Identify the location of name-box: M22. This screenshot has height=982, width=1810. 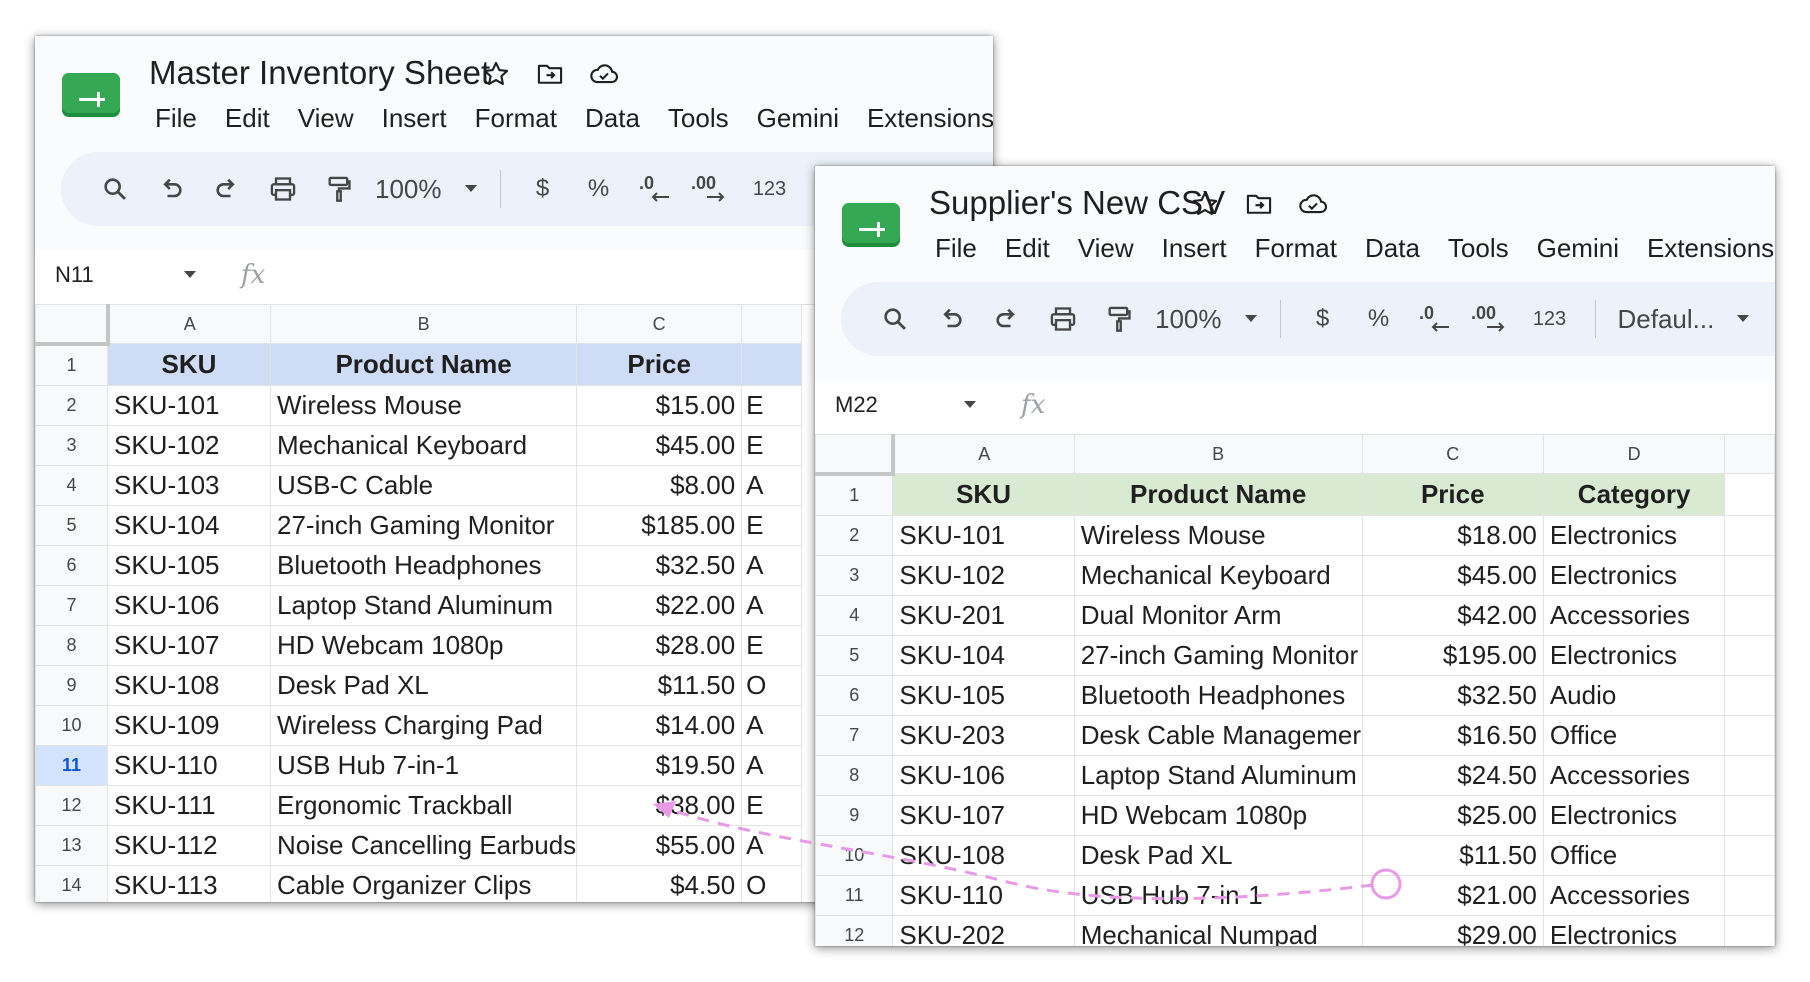
(856, 405).